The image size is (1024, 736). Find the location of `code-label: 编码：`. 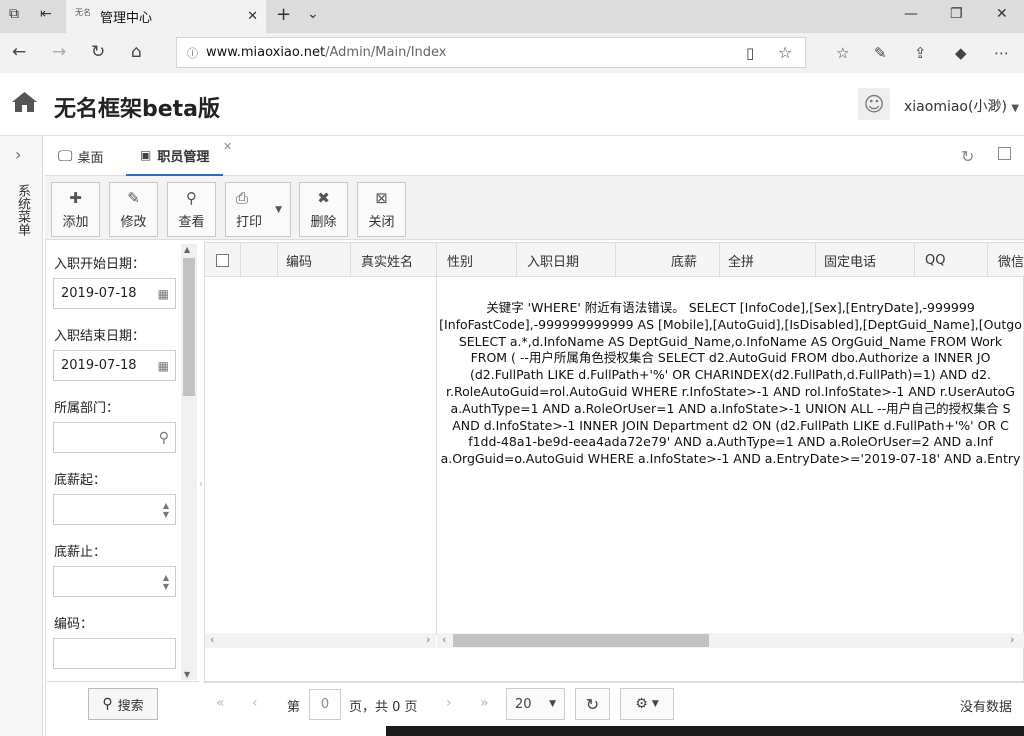

code-label: 编码： is located at coordinates (74, 624).